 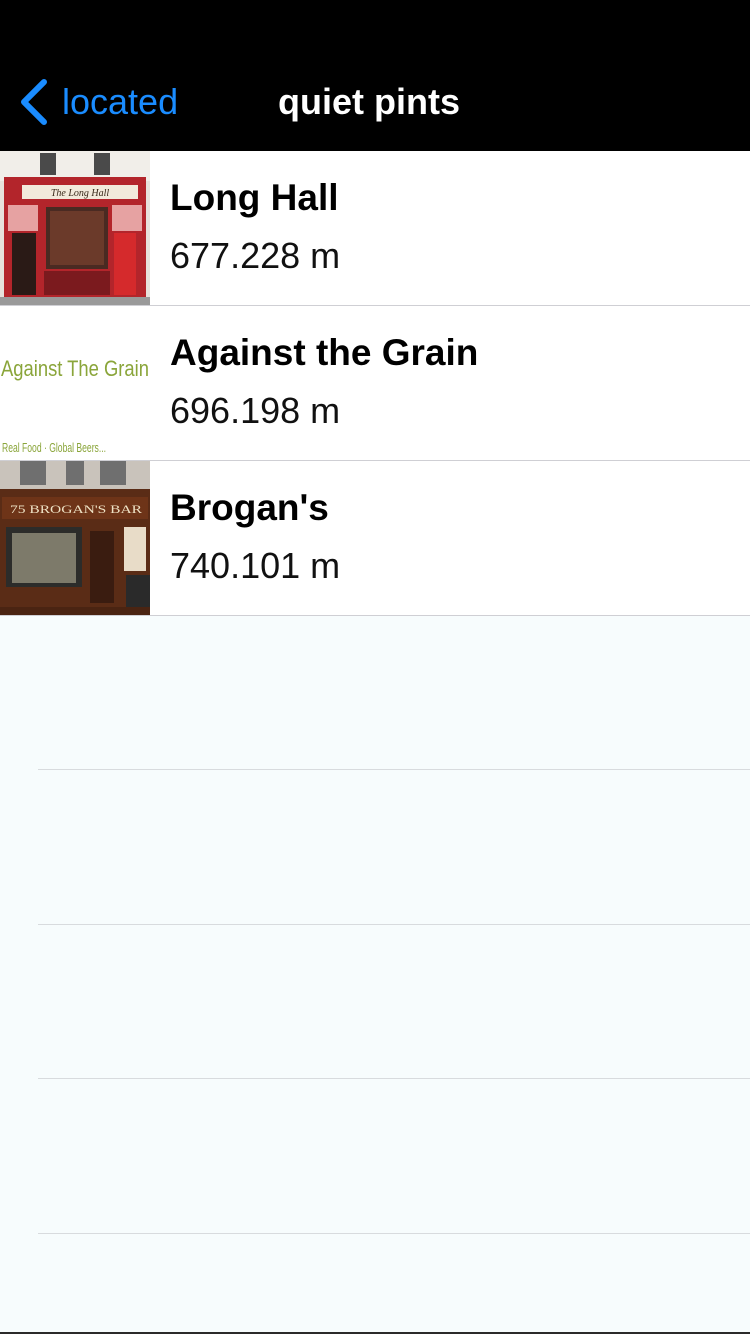 I want to click on pub-photo: The Long Hall, so click(x=75, y=228).